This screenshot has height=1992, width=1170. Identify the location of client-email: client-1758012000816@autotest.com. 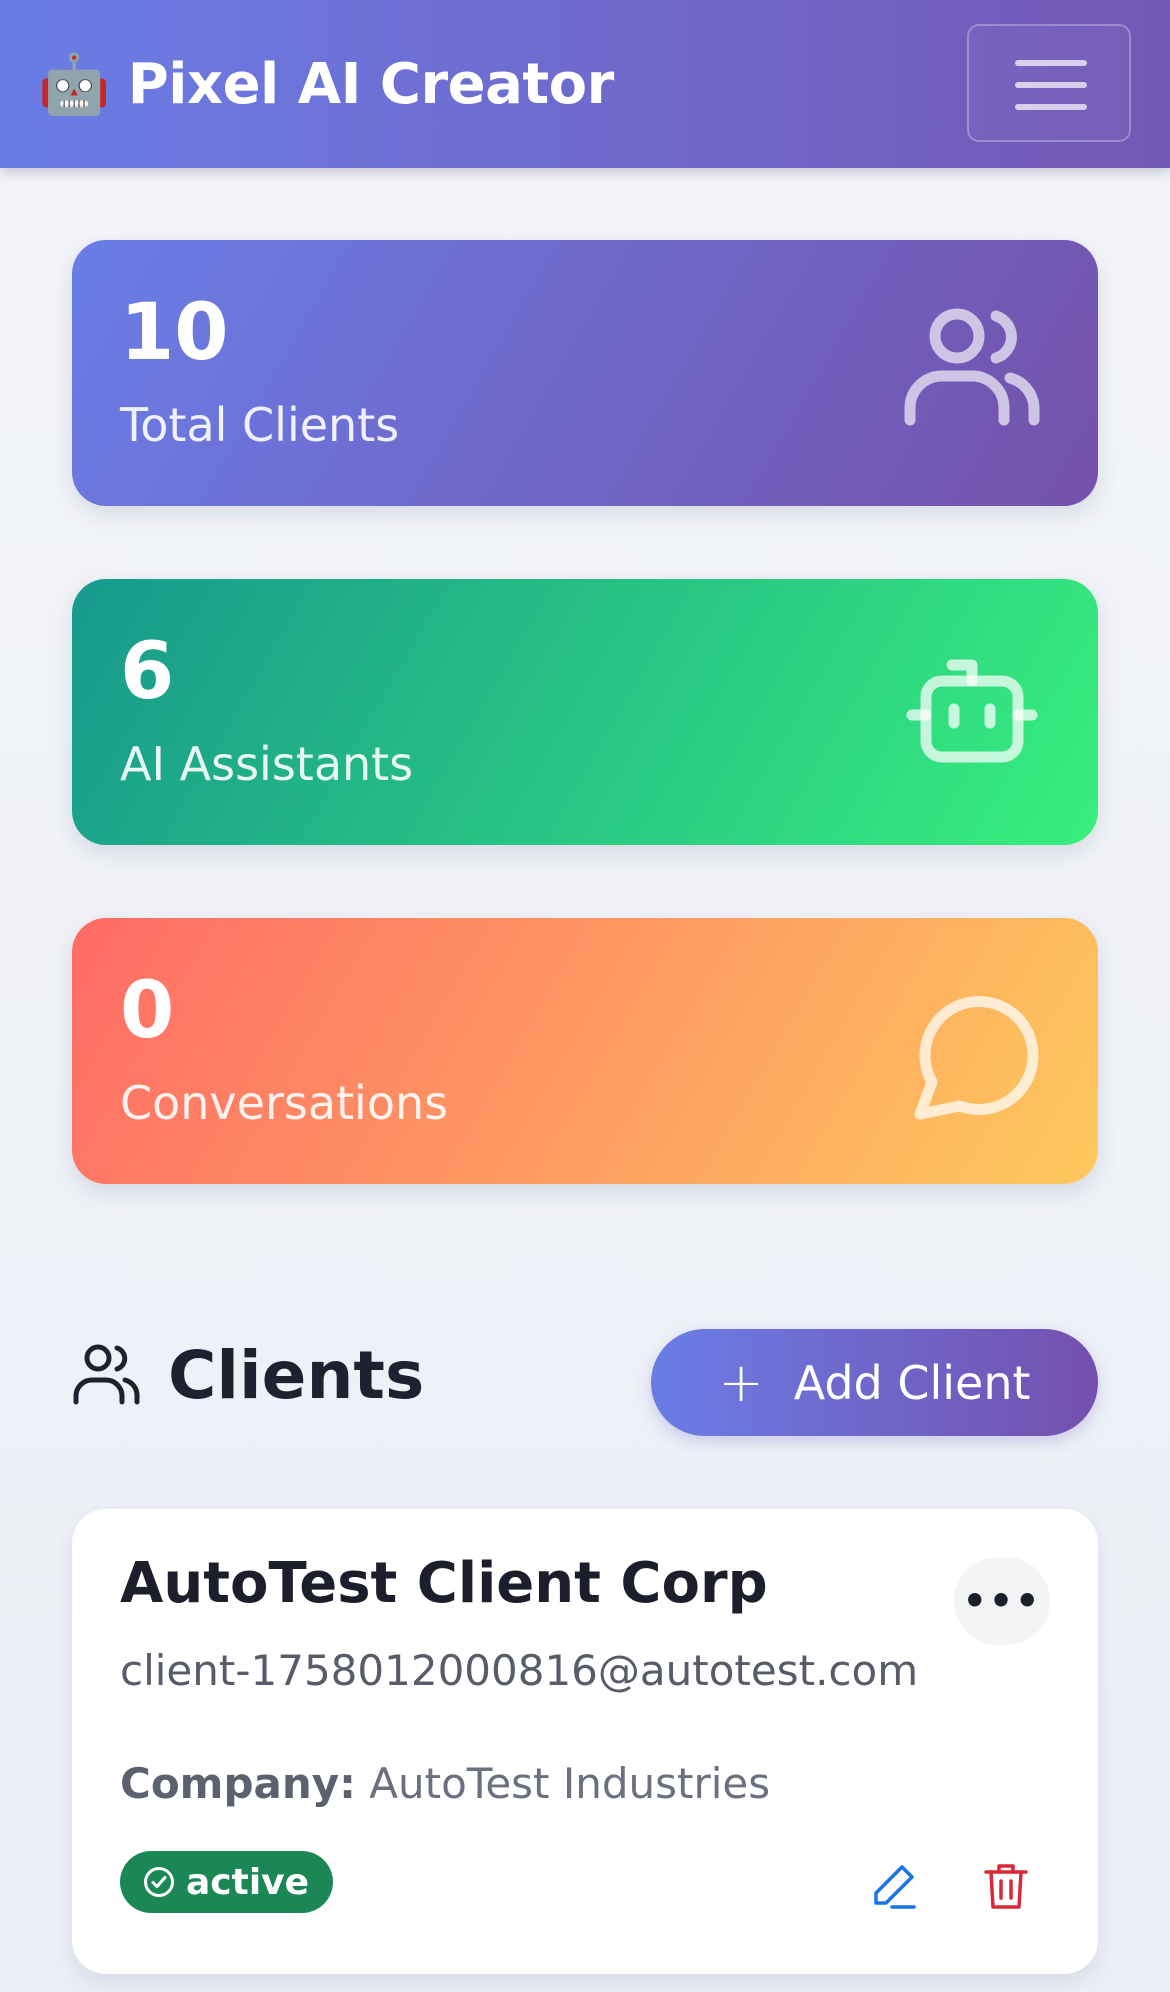
(519, 1670).